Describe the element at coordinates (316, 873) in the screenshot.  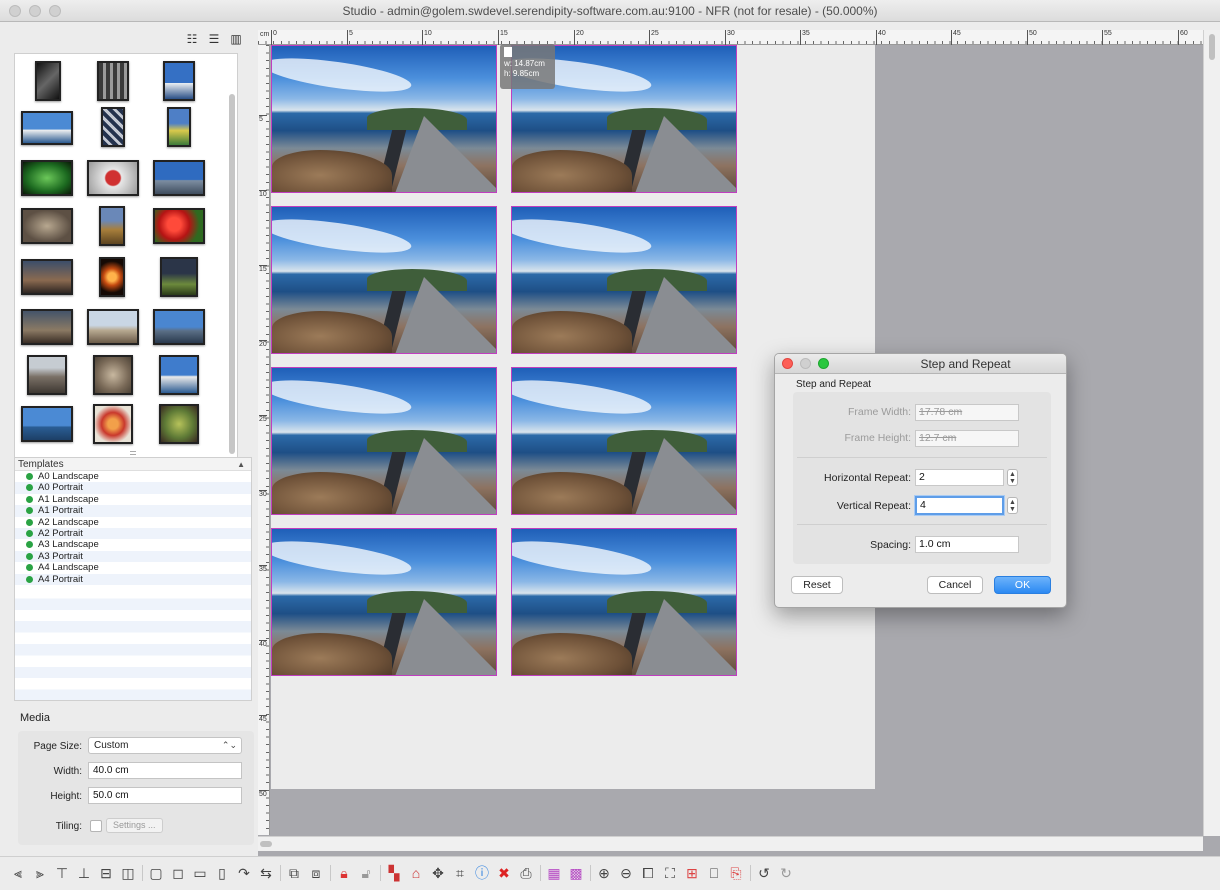
I see `send-backward-icon: ⧈` at that location.